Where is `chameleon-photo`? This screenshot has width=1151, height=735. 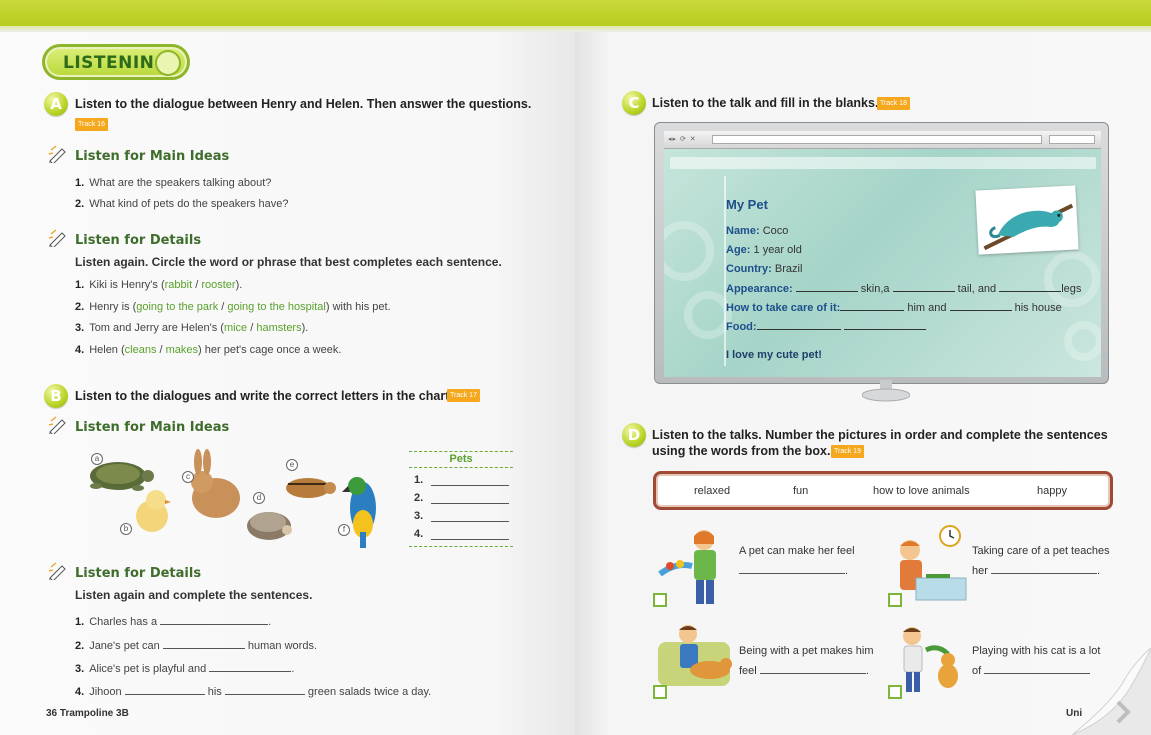
chameleon-photo is located at coordinates (1027, 220).